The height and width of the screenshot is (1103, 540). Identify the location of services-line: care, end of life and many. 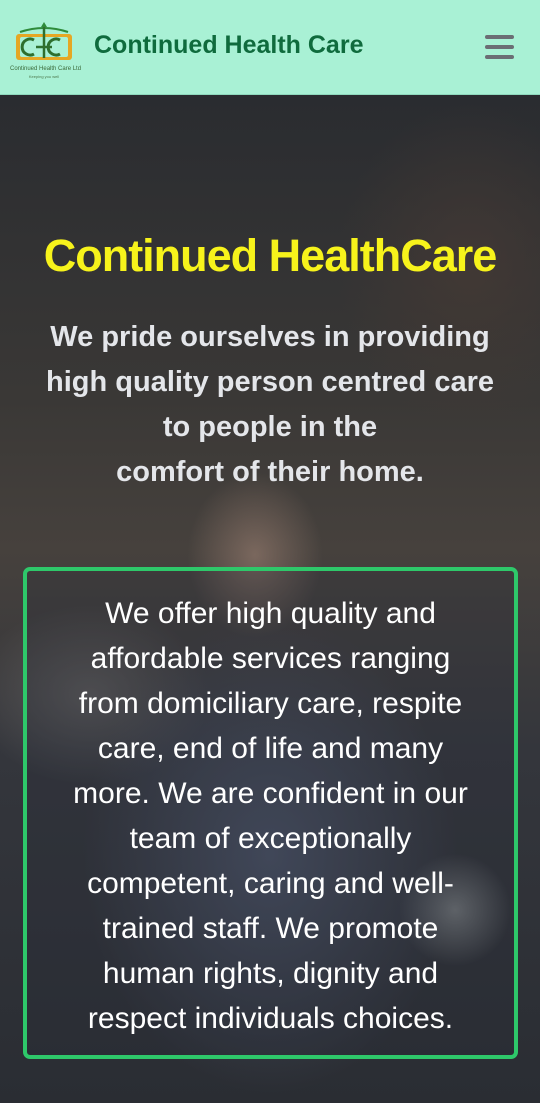
(270, 748).